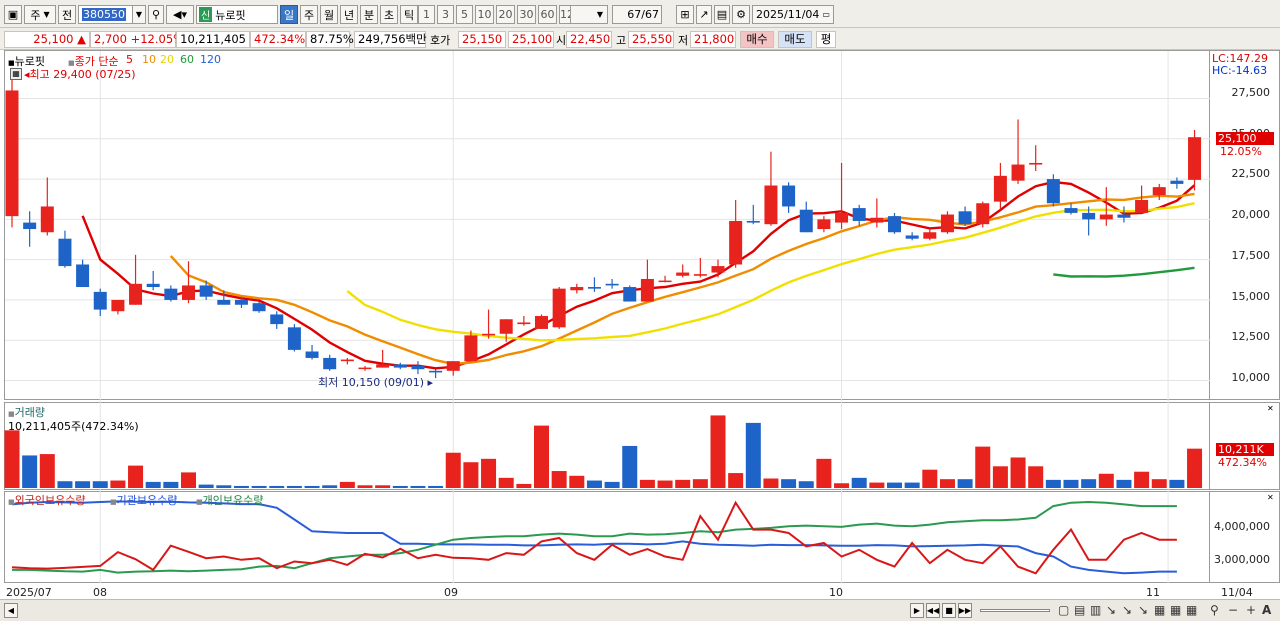 This screenshot has width=1280, height=621. What do you see at coordinates (329, 14) in the screenshot?
I see `period-tab: 월` at bounding box center [329, 14].